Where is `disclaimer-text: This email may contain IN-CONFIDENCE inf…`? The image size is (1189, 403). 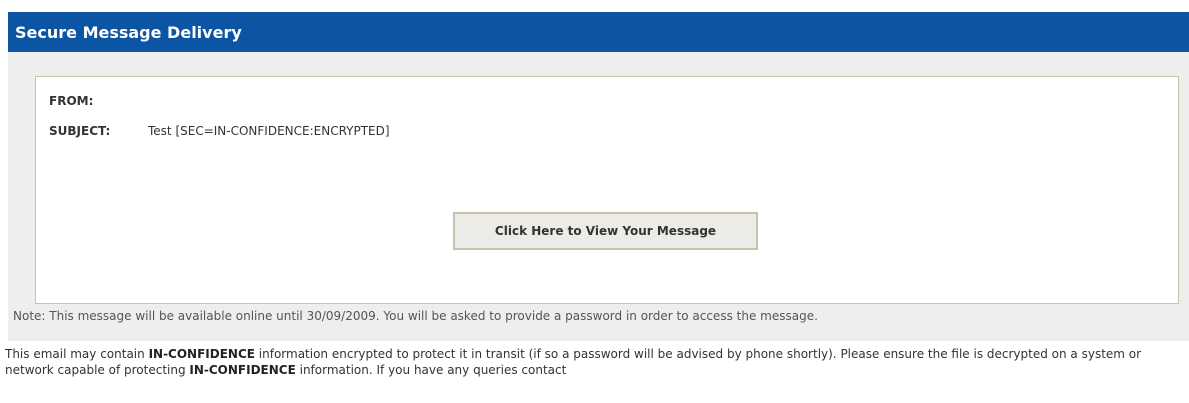 disclaimer-text: This email may contain IN-CONFIDENCE inf… is located at coordinates (595, 374).